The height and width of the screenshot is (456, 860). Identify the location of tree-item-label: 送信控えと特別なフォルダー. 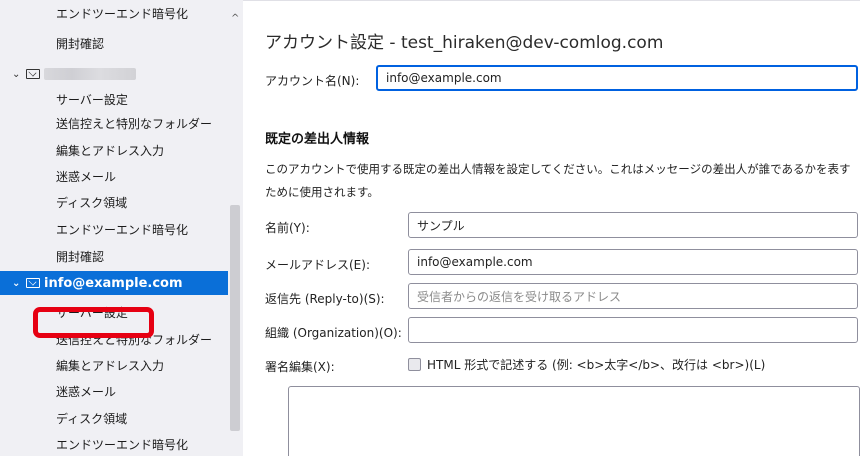
(134, 123).